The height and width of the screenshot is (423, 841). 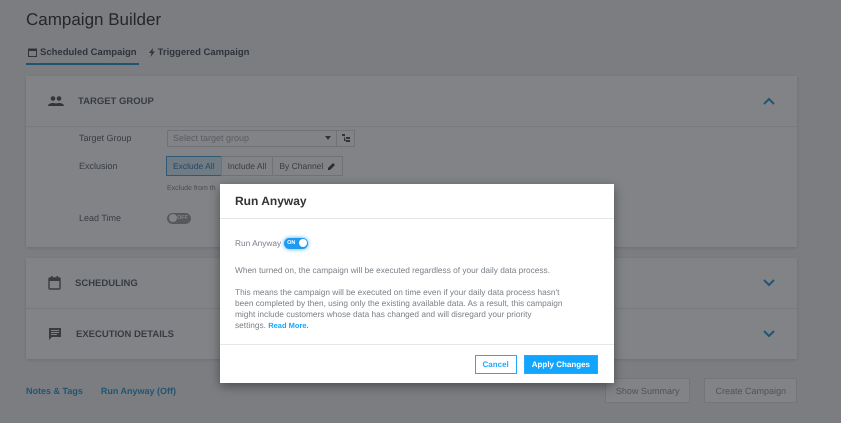 What do you see at coordinates (99, 166) in the screenshot?
I see `field-label: Exclusion` at bounding box center [99, 166].